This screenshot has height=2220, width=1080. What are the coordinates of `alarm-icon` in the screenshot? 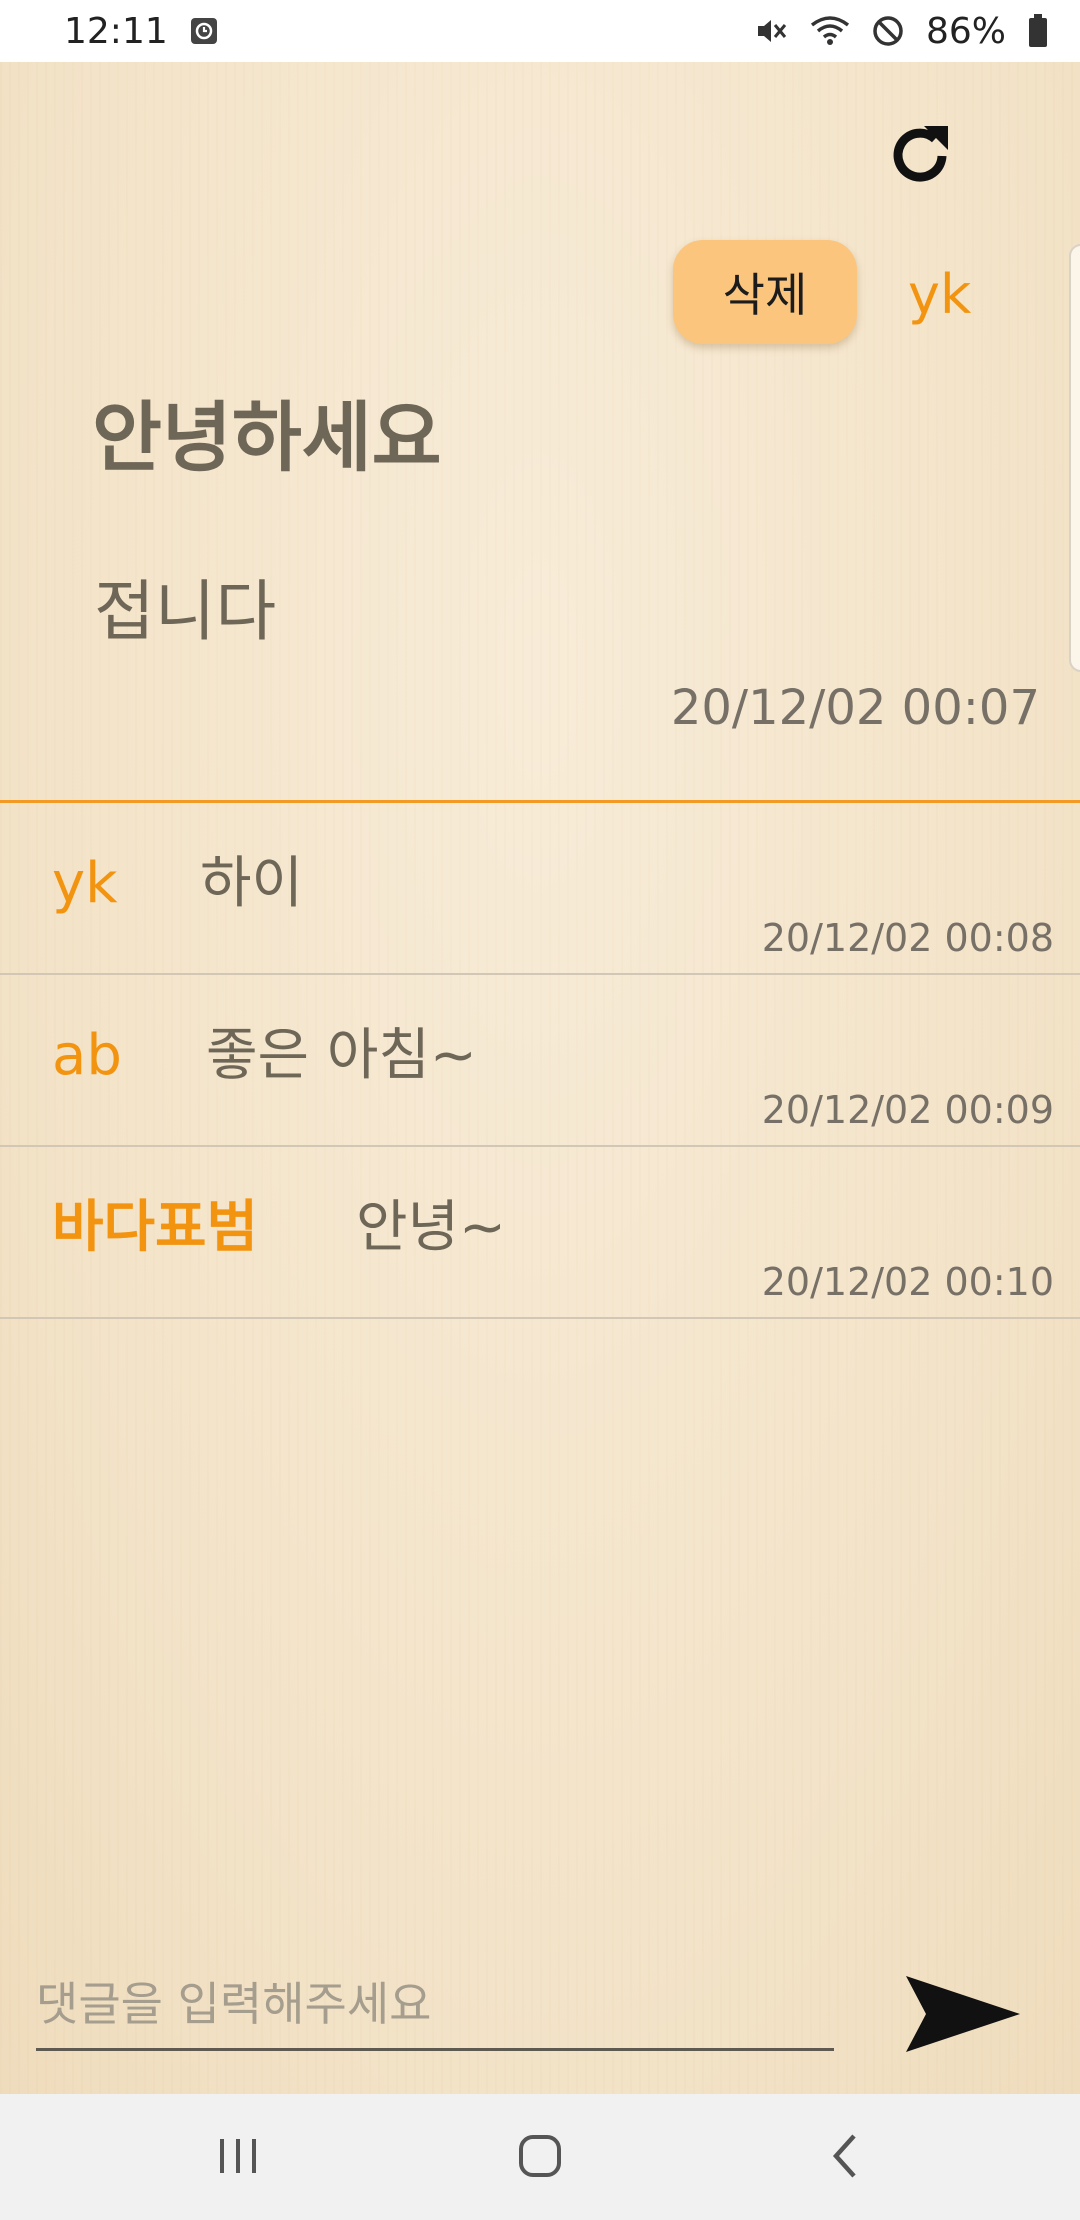 It's located at (204, 31).